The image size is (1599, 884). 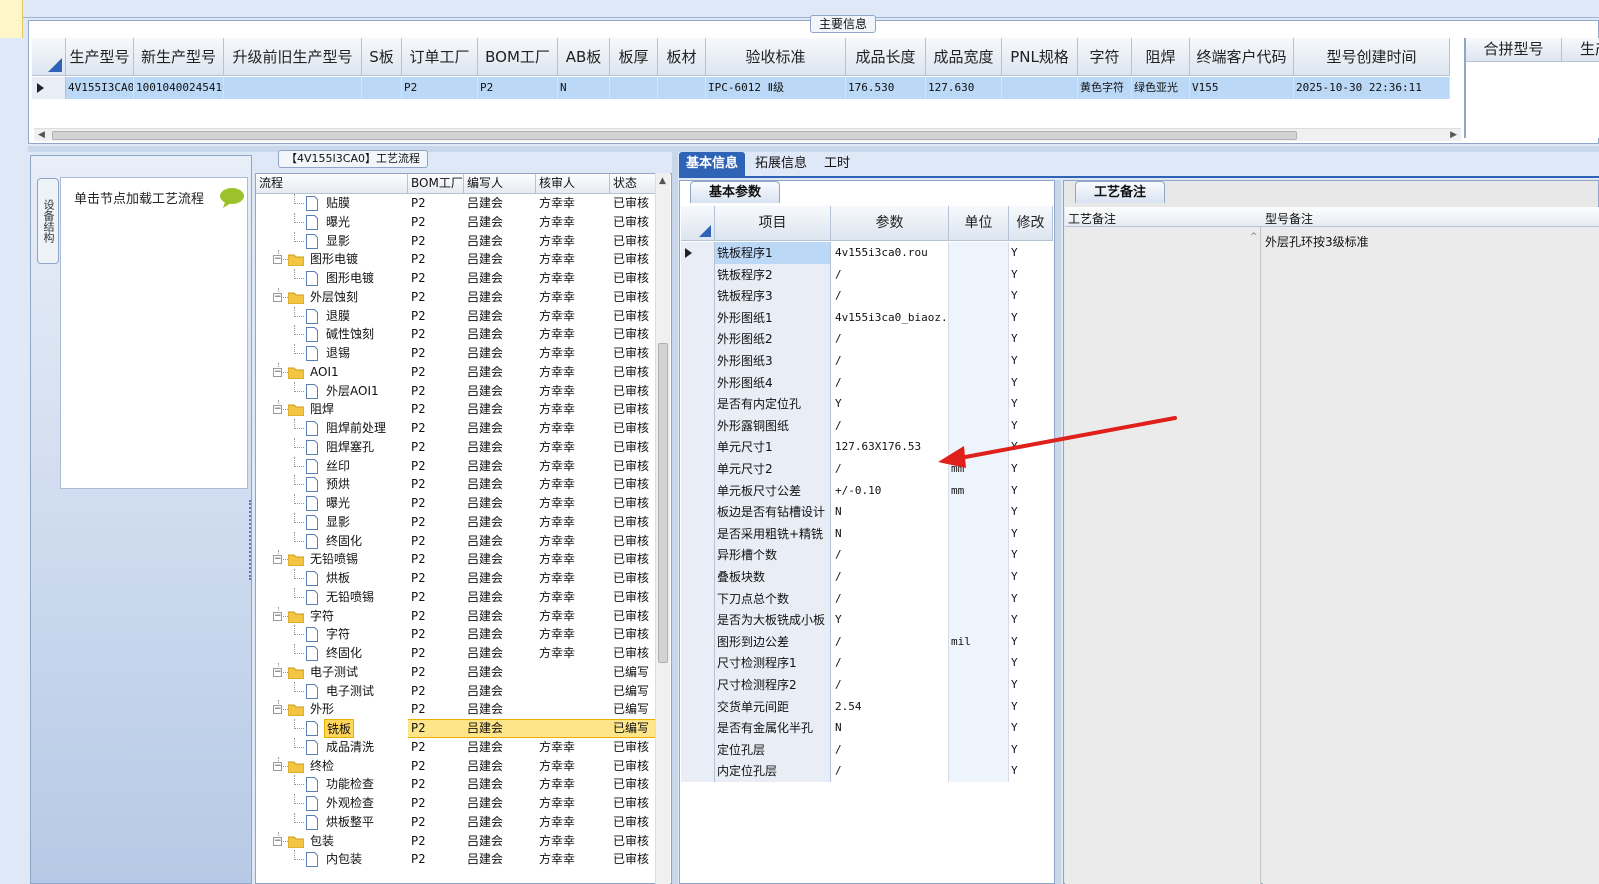 What do you see at coordinates (456, 634) in the screenshot?
I see `flow-row: 字符 P2 吕建会 方幸幸 已审核` at bounding box center [456, 634].